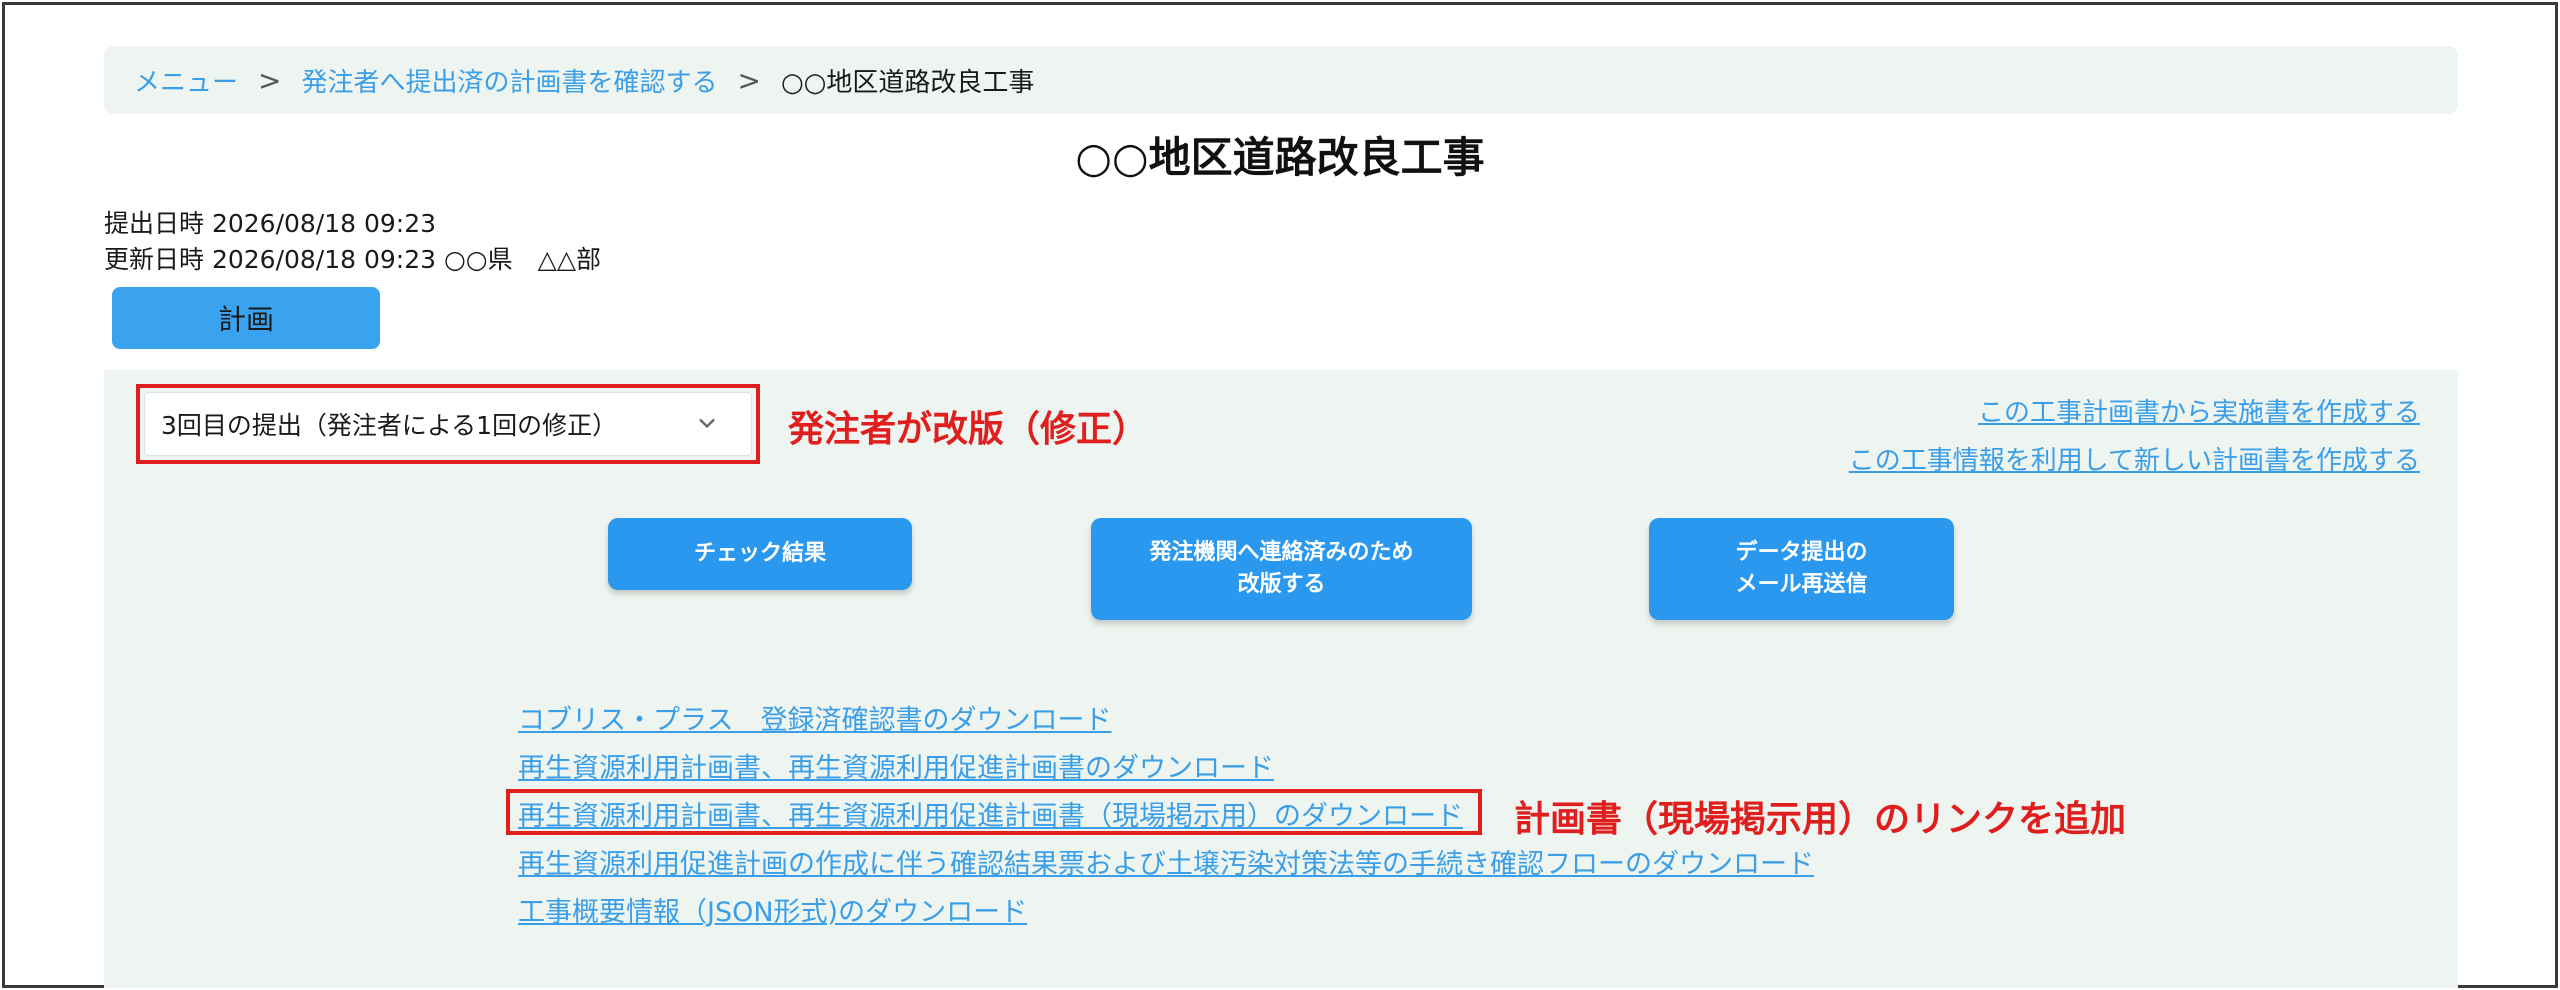  I want to click on breadcrumb-current: ○○地区道路改良工事, so click(907, 82).